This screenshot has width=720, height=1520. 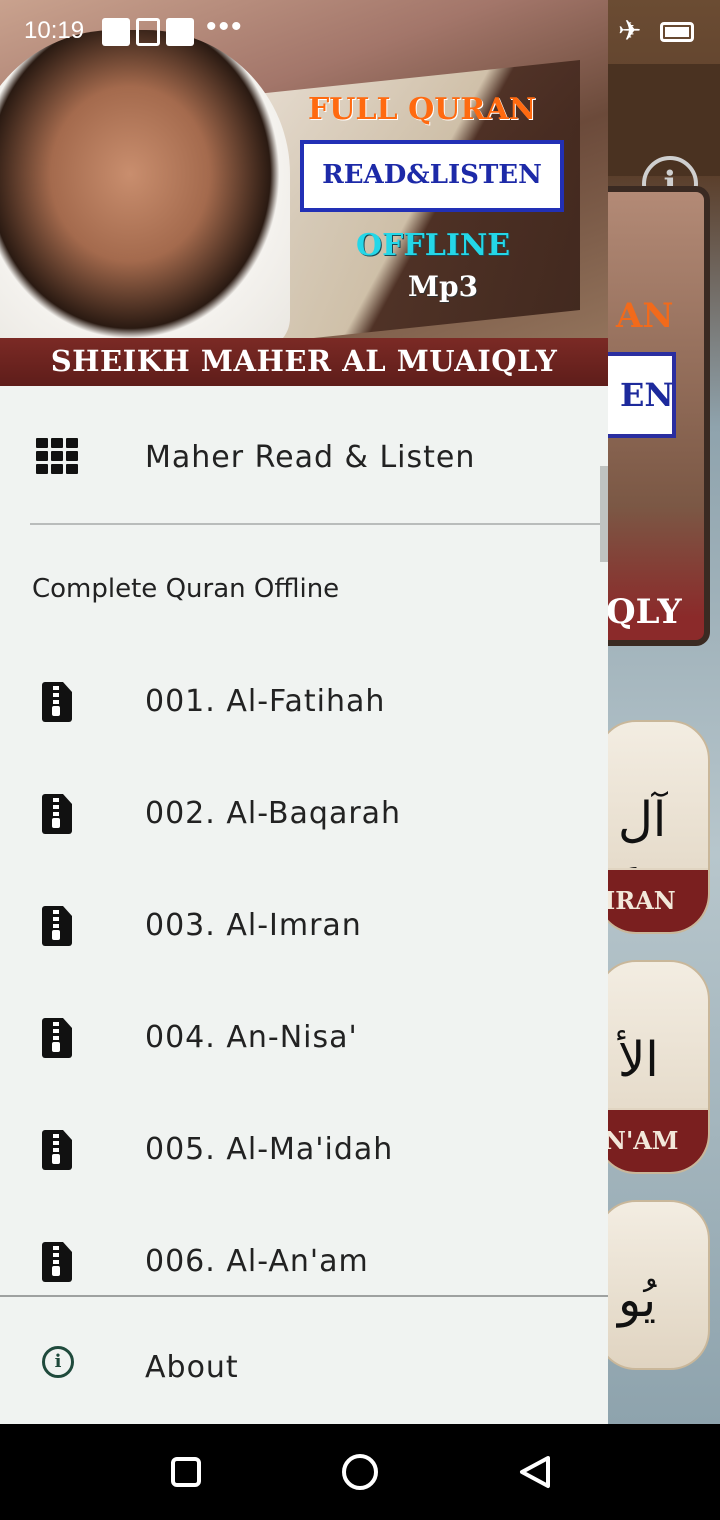 I want to click on grid-icon, so click(x=57, y=459).